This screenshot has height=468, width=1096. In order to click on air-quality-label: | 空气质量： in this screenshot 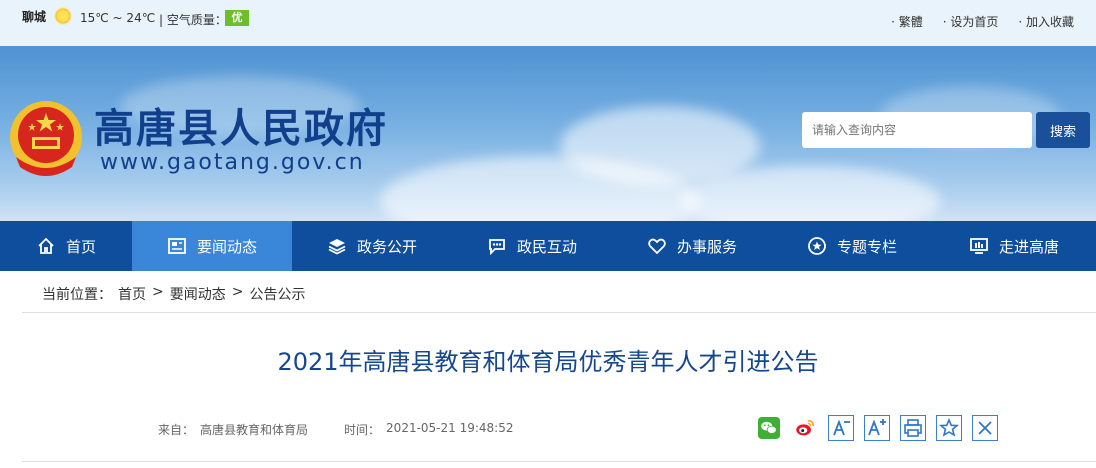, I will do `click(193, 20)`.